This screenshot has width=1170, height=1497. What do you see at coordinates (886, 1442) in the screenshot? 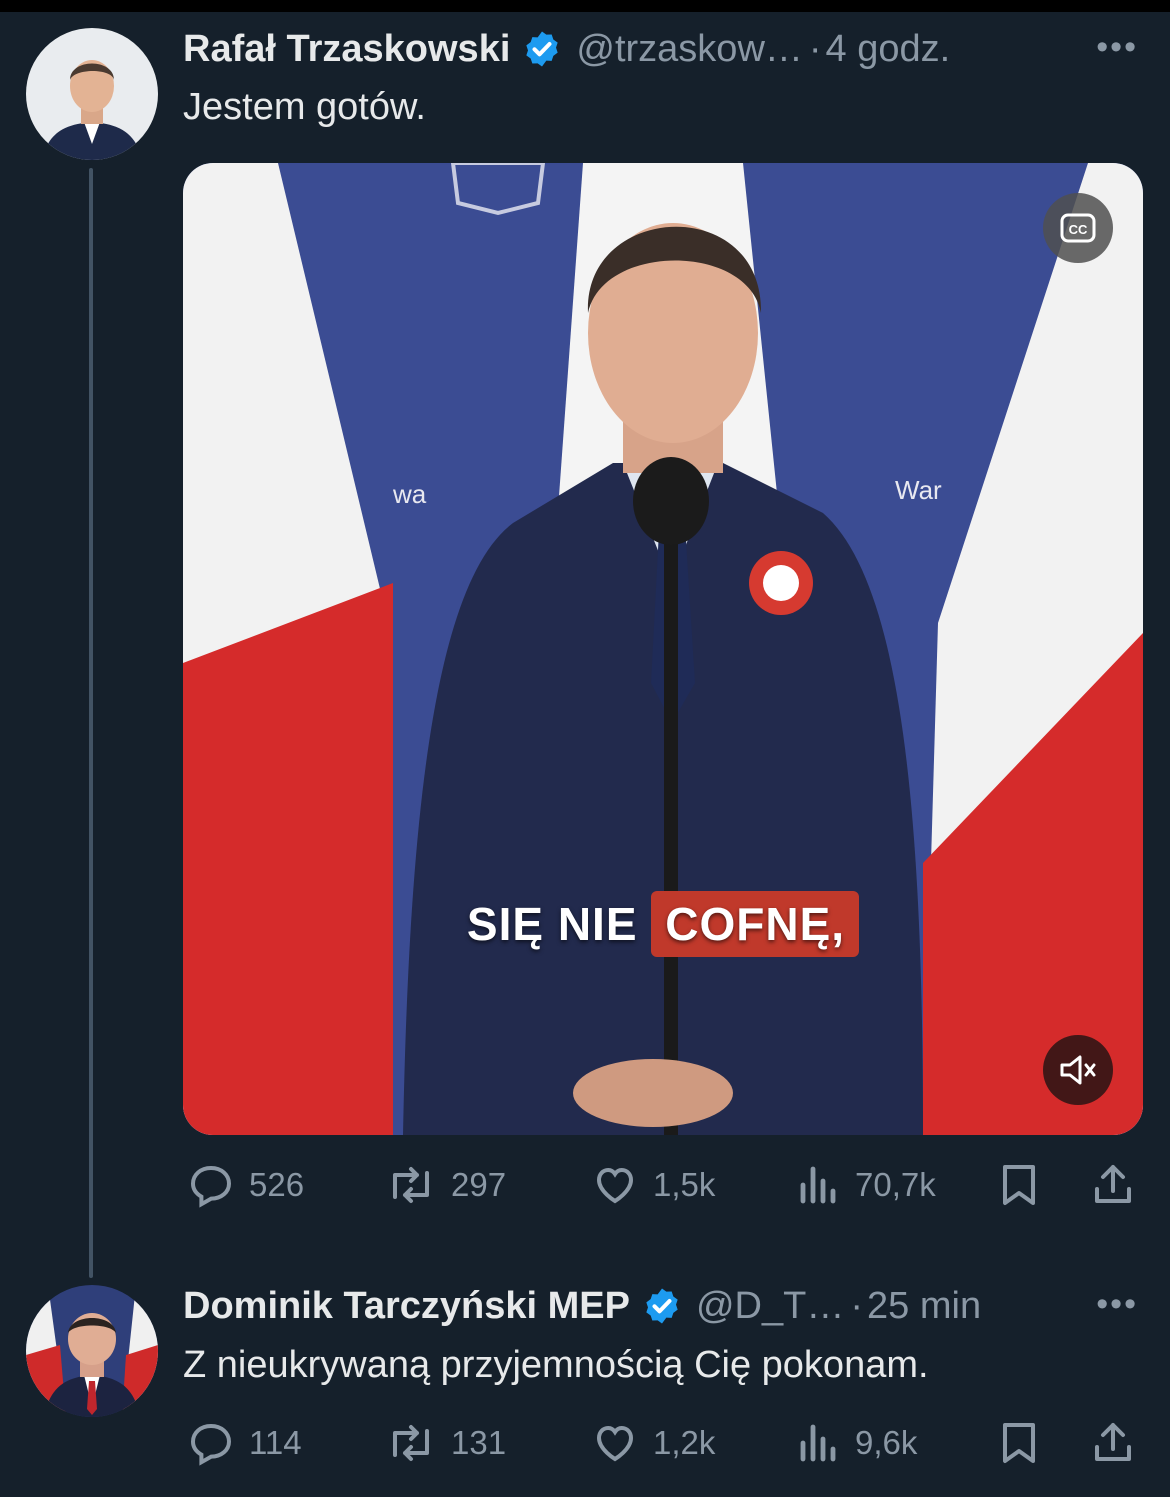
I see `views-count: 9,6k` at bounding box center [886, 1442].